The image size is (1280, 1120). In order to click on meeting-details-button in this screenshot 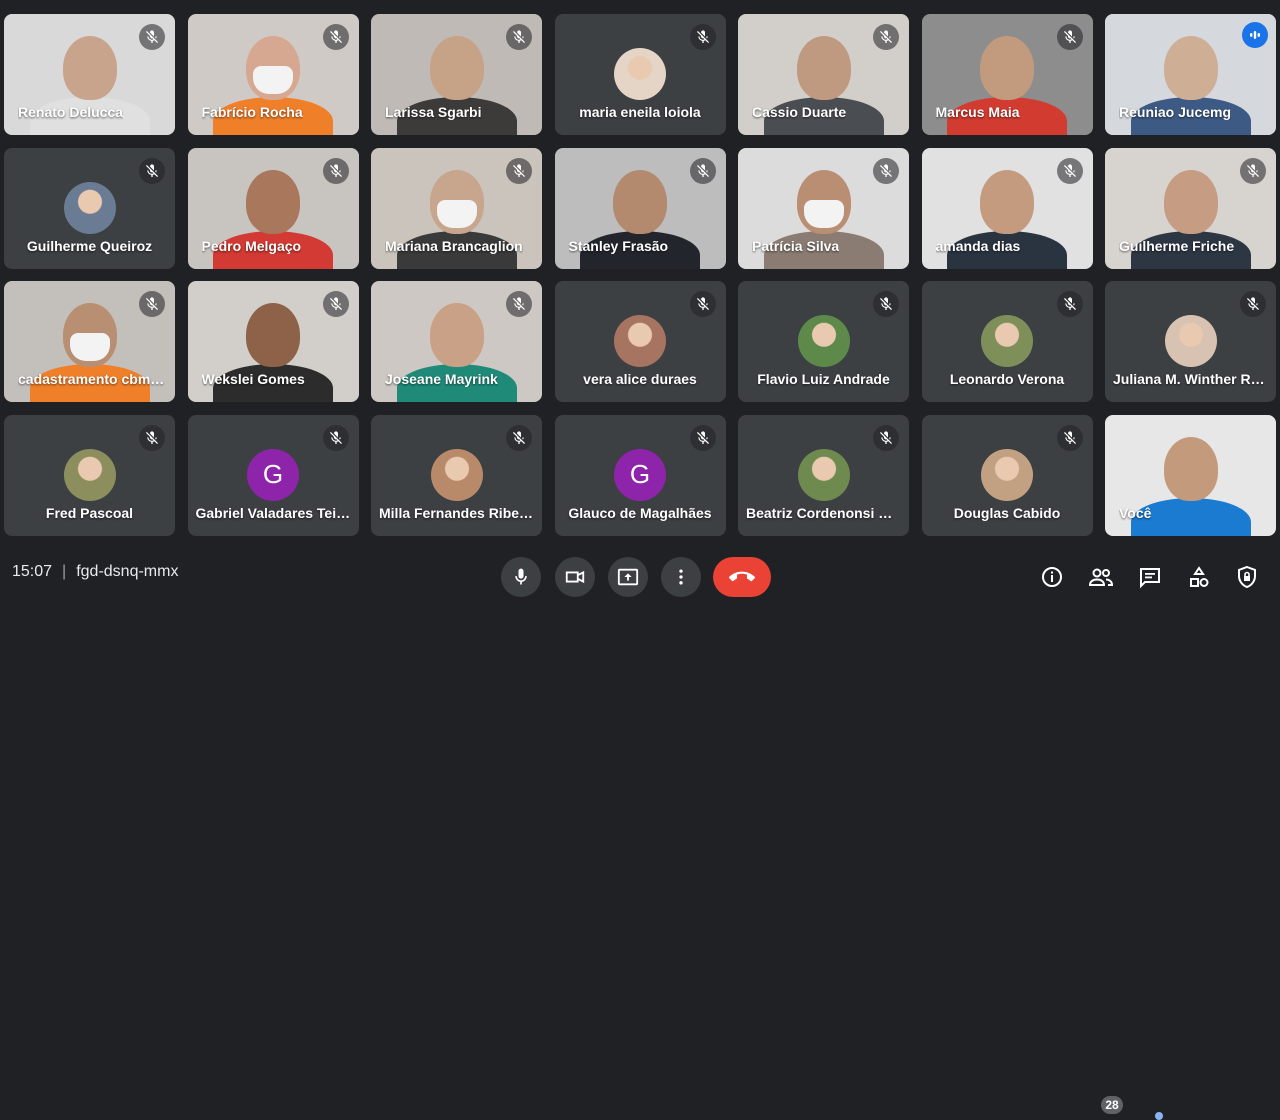, I will do `click(1052, 577)`.